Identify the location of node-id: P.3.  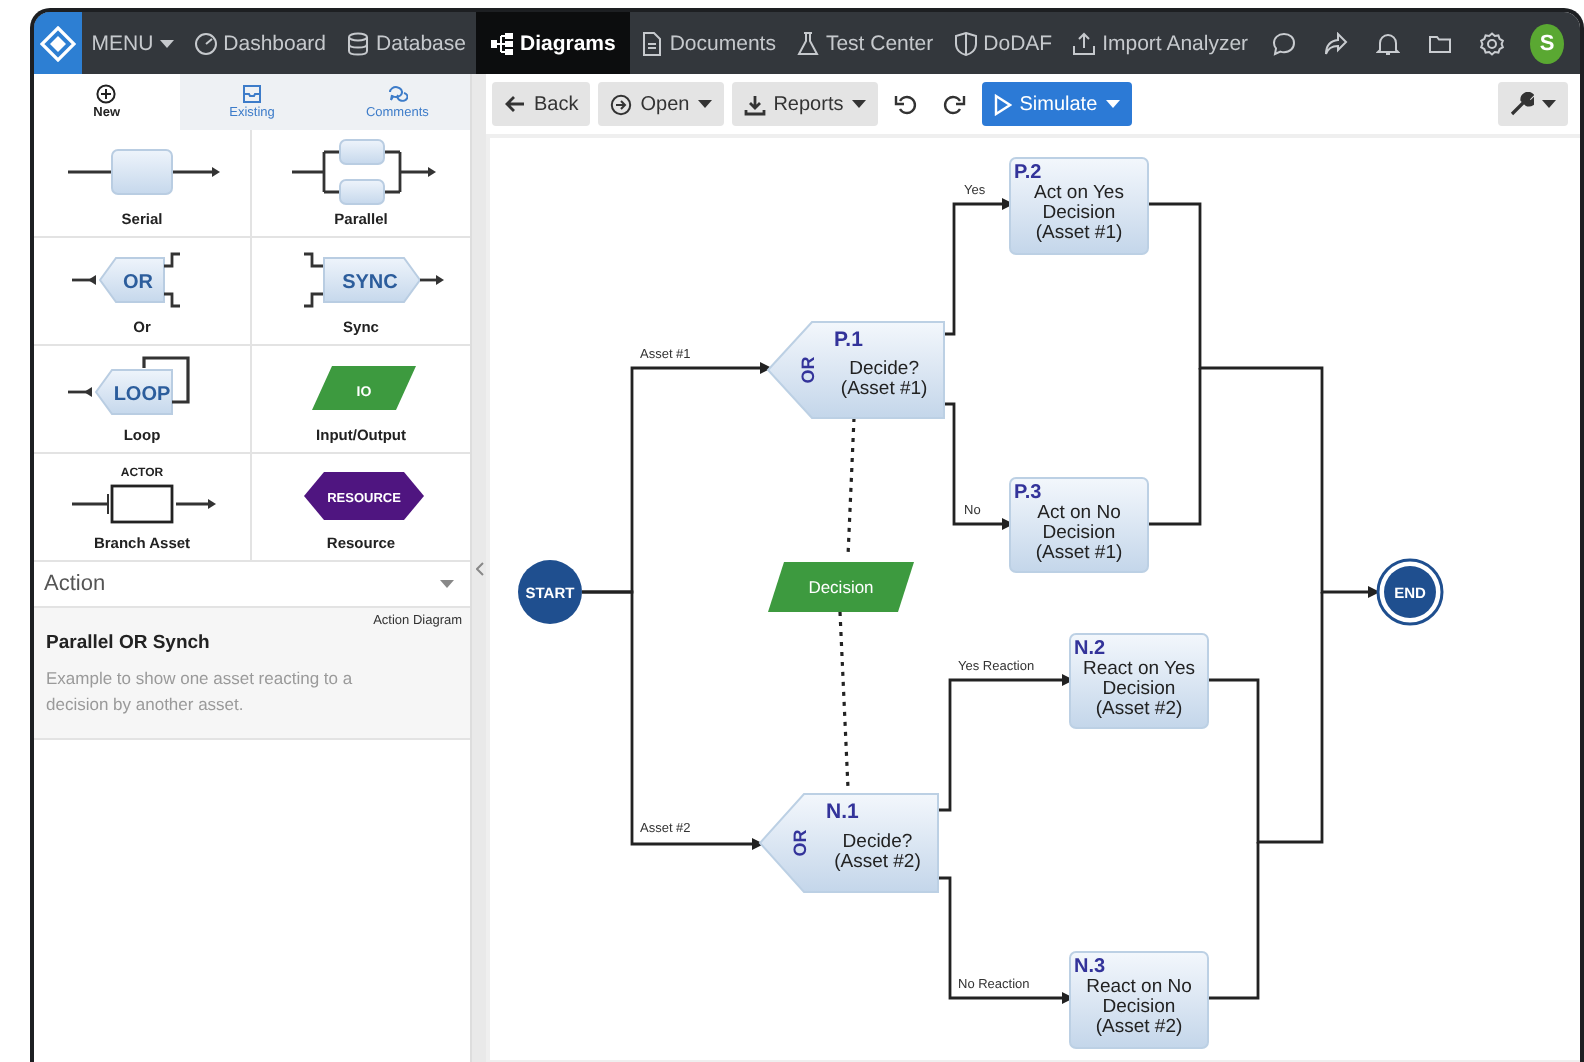
(1028, 493).